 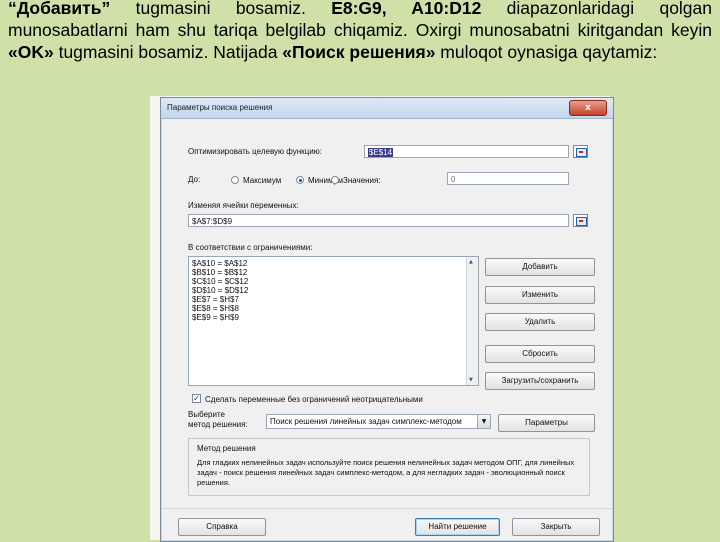 What do you see at coordinates (381, 152) in the screenshot?
I see `objective-value: $E$14` at bounding box center [381, 152].